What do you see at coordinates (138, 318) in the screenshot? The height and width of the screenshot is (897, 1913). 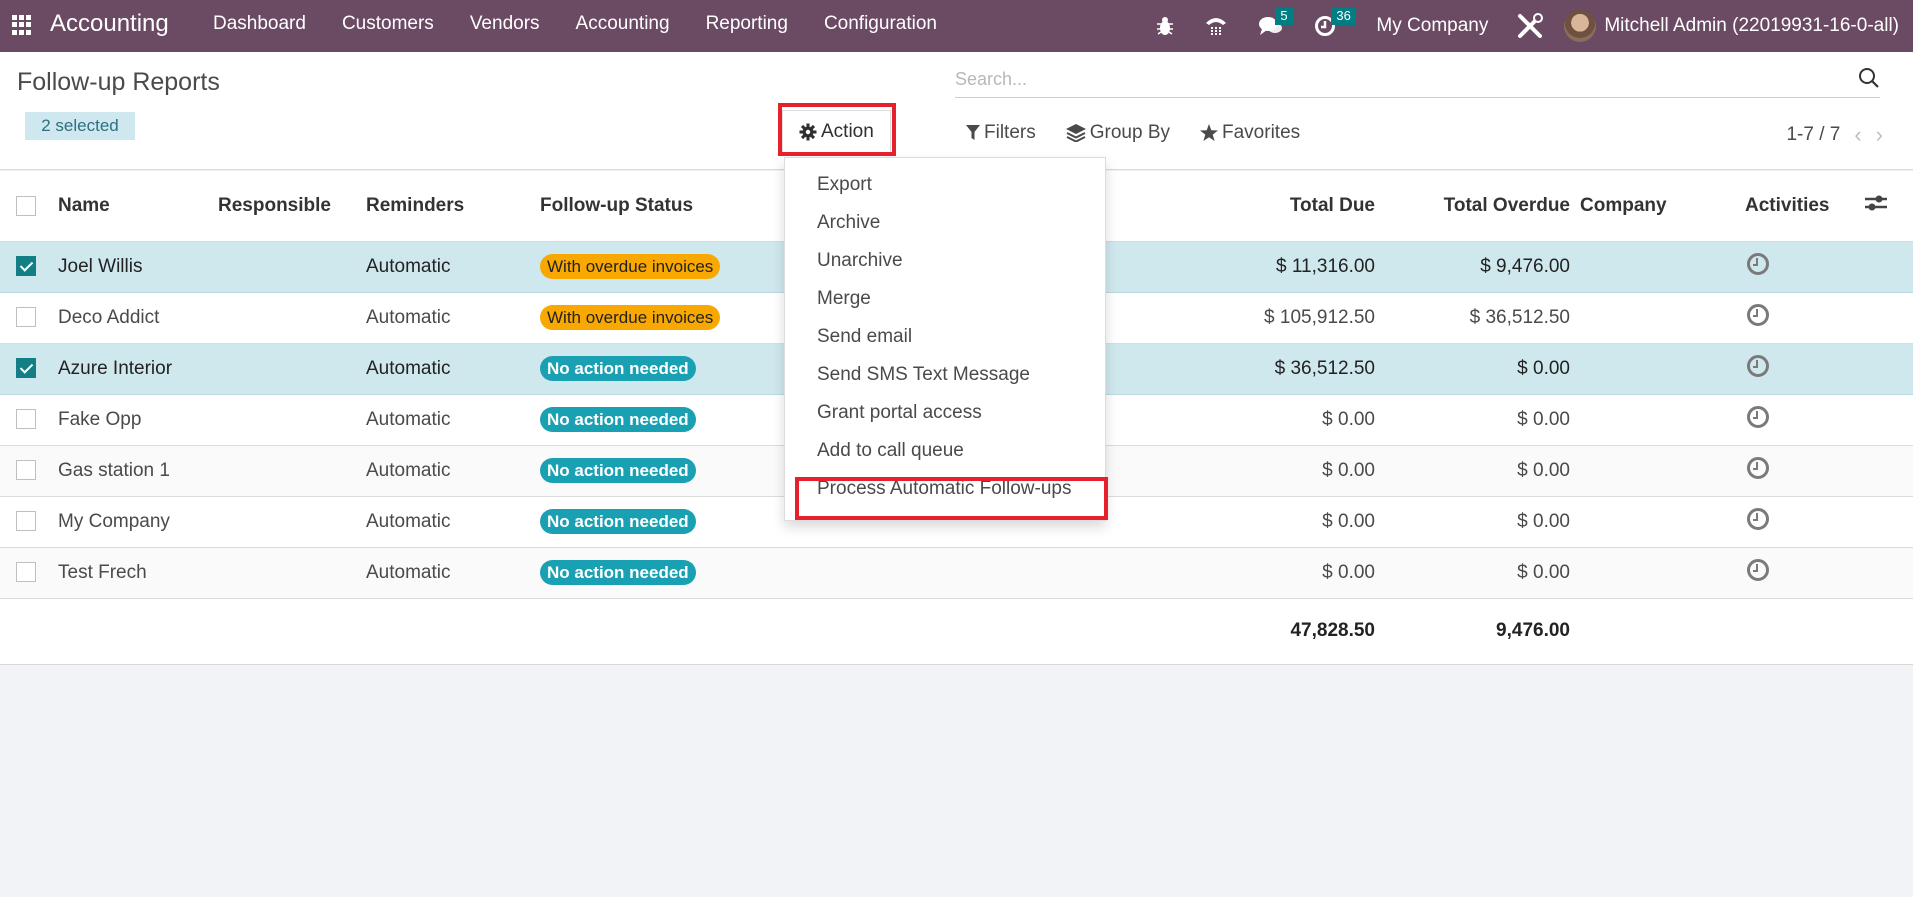 I see `cell-name: Deco Addict` at bounding box center [138, 318].